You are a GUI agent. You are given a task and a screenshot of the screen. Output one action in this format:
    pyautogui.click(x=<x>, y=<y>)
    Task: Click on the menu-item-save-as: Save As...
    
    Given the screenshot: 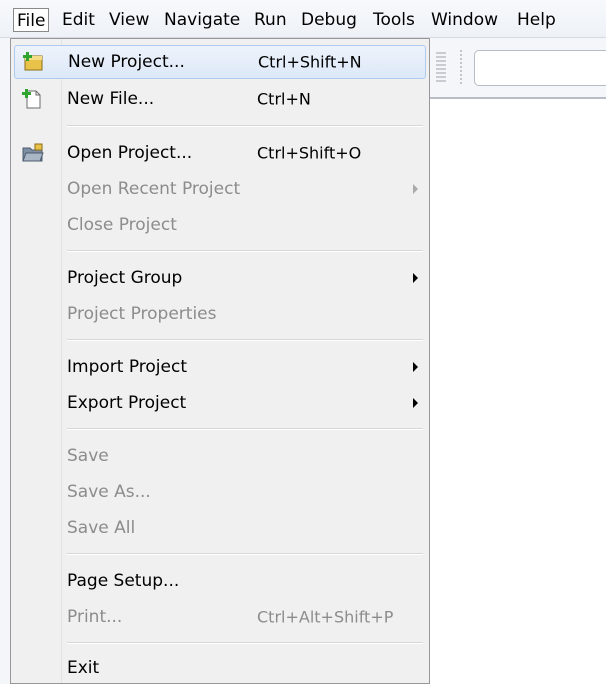 What is the action you would take?
    pyautogui.click(x=220, y=492)
    